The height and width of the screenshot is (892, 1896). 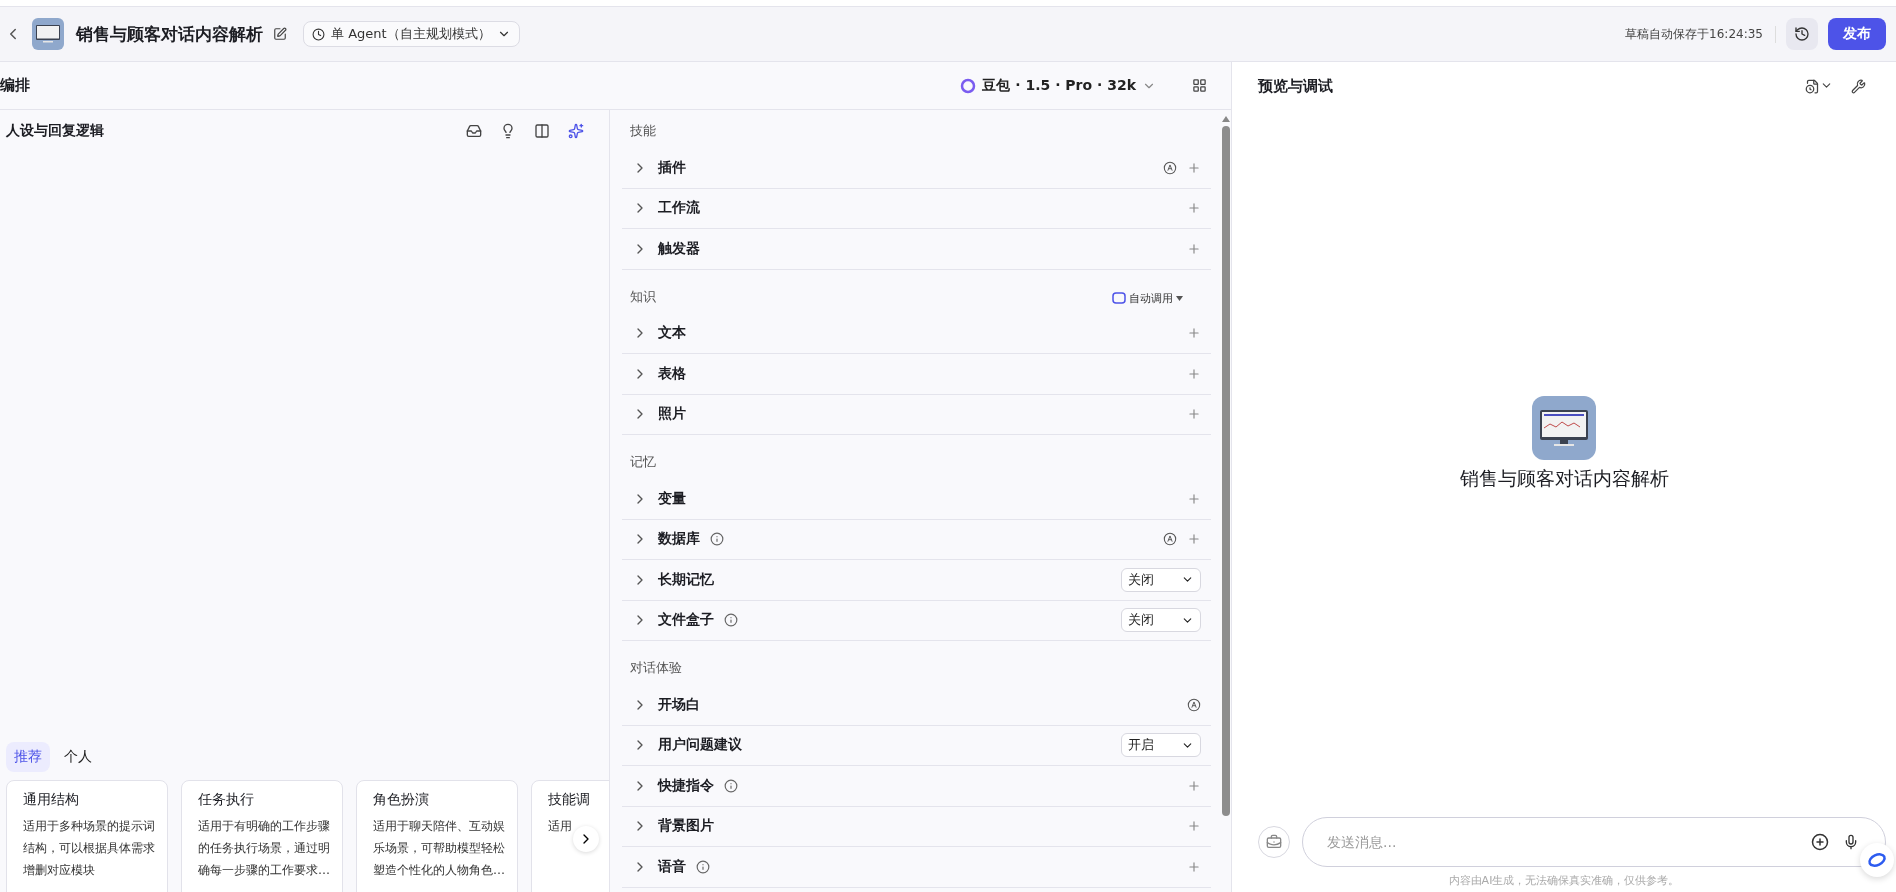 What do you see at coordinates (916, 745) in the screenshot?
I see `skill-row: 用户问题建议 开启` at bounding box center [916, 745].